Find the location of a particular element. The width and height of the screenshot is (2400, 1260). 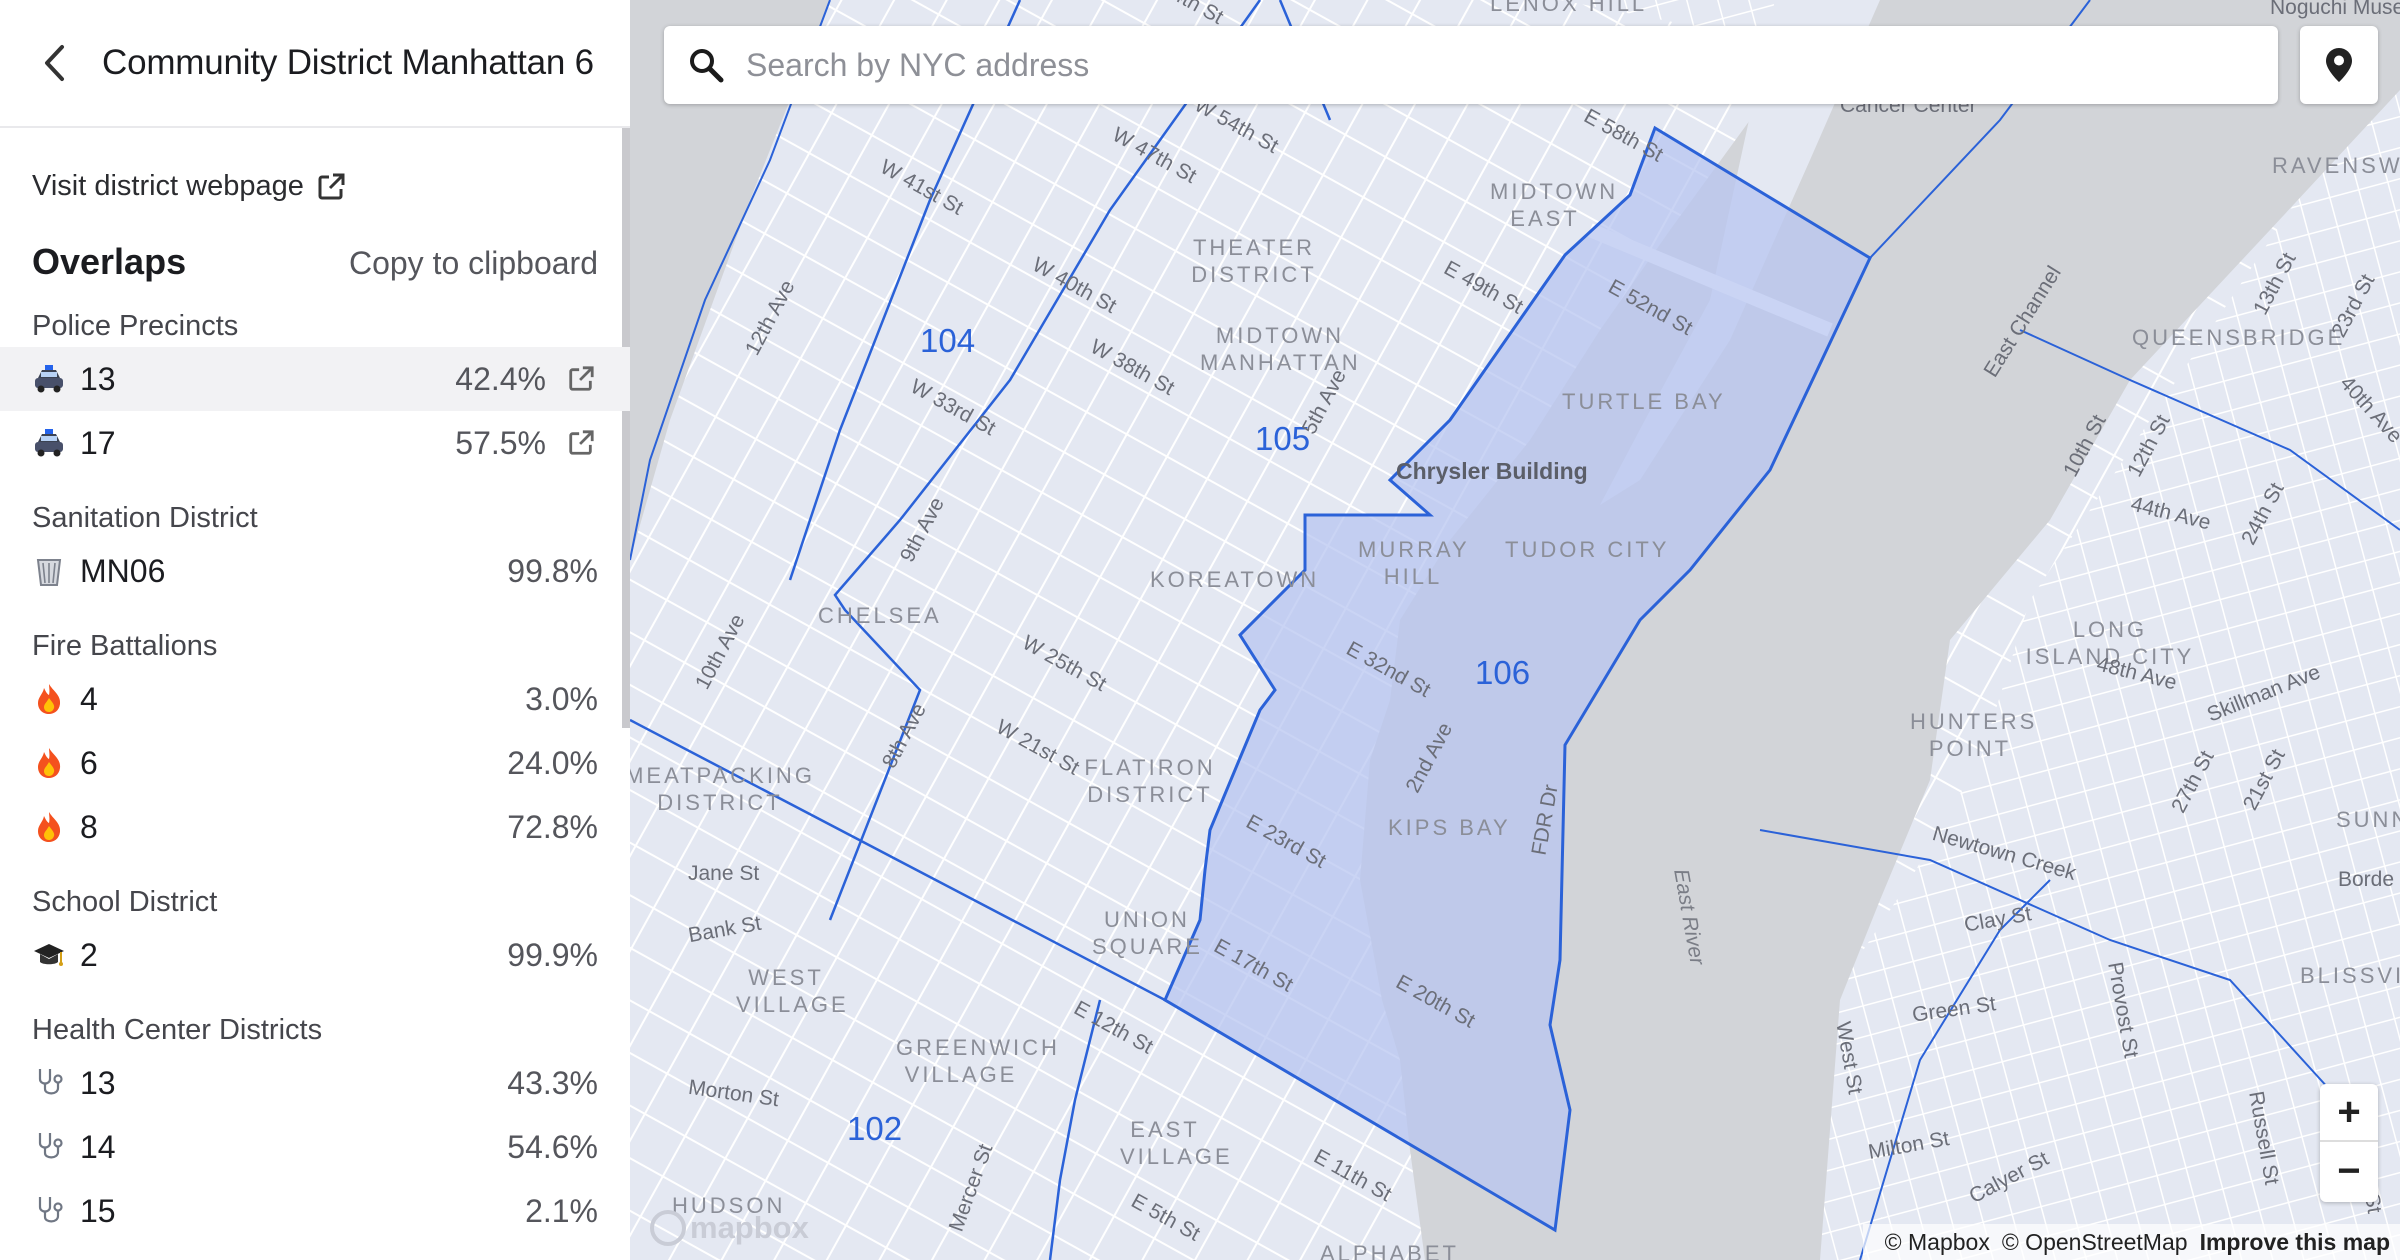

zoom-in-button: + is located at coordinates (2349, 1113).